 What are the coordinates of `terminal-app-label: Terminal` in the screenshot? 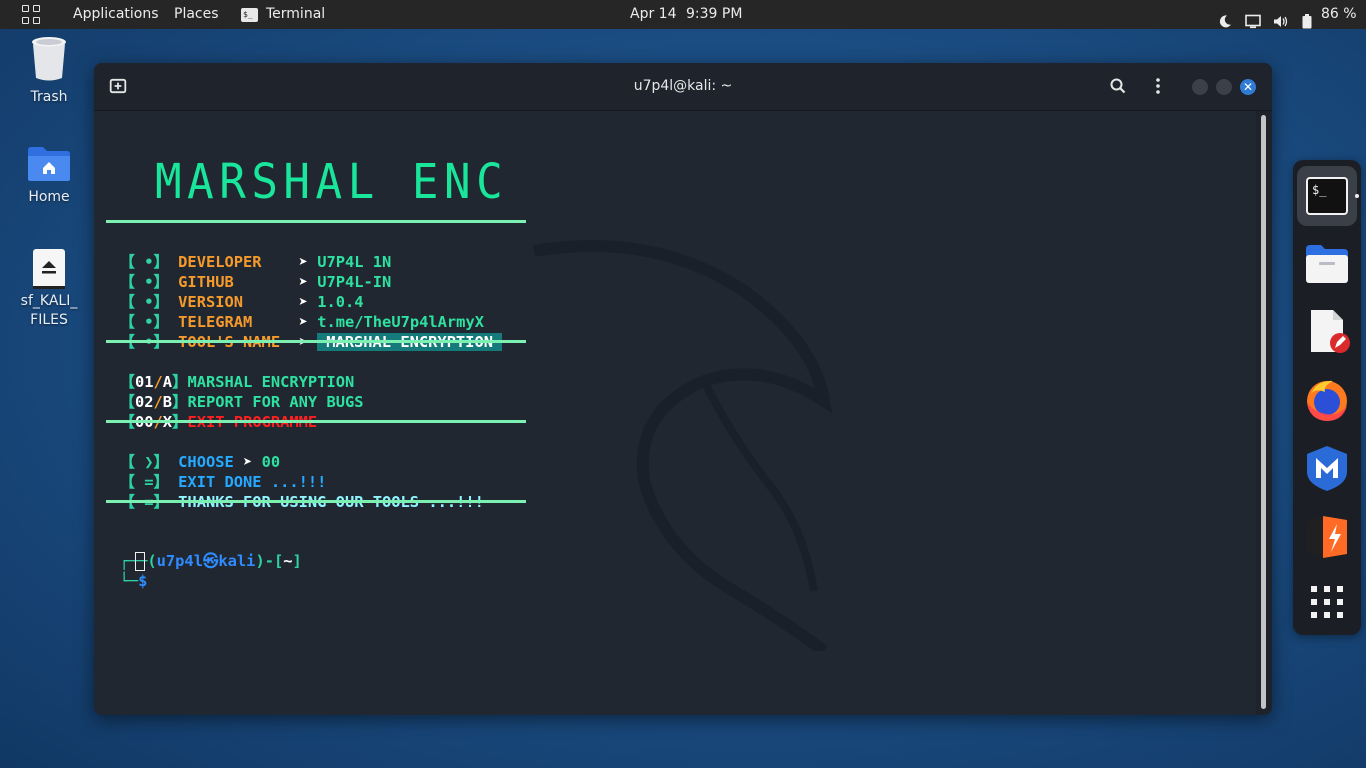 It's located at (296, 14).